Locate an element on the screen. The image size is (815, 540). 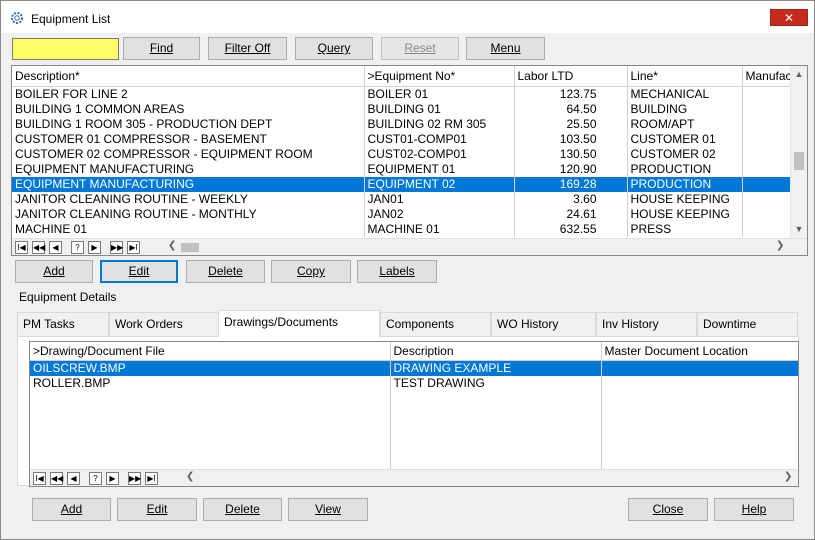
horizontal-scrollbar-thumb is located at coordinates (190, 247).